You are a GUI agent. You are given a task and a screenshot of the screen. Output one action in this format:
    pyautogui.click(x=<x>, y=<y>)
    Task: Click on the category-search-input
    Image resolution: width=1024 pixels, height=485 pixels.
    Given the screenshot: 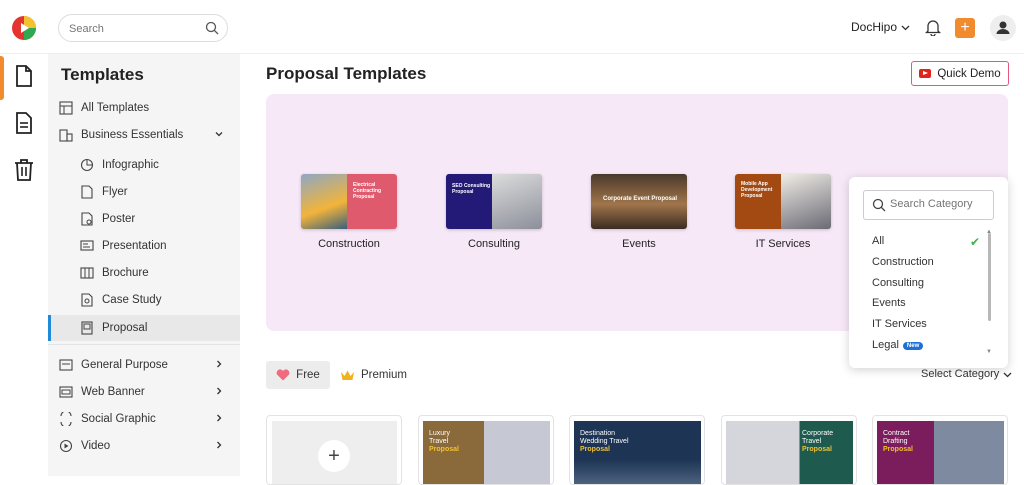 What is the action you would take?
    pyautogui.click(x=940, y=204)
    